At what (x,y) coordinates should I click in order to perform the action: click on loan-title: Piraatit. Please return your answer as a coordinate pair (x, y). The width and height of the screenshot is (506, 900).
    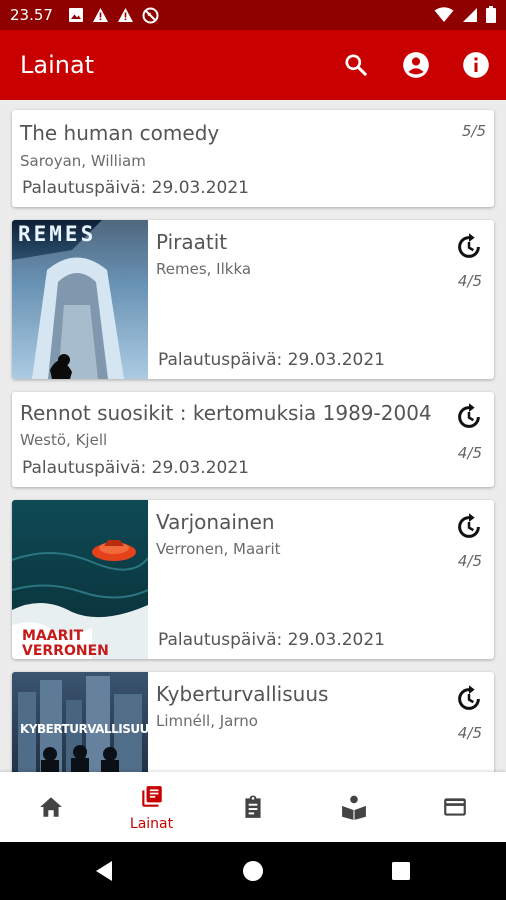
    Looking at the image, I should click on (192, 242).